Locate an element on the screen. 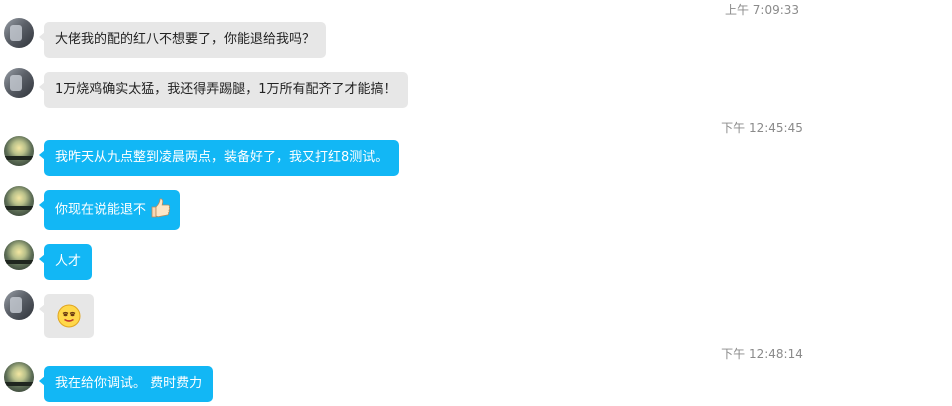 The width and height of the screenshot is (952, 406). message-bubble: 1万烧鸡确实太猛，我还得弄踢腿，1万所有配齐了才能搞！ is located at coordinates (223, 90).